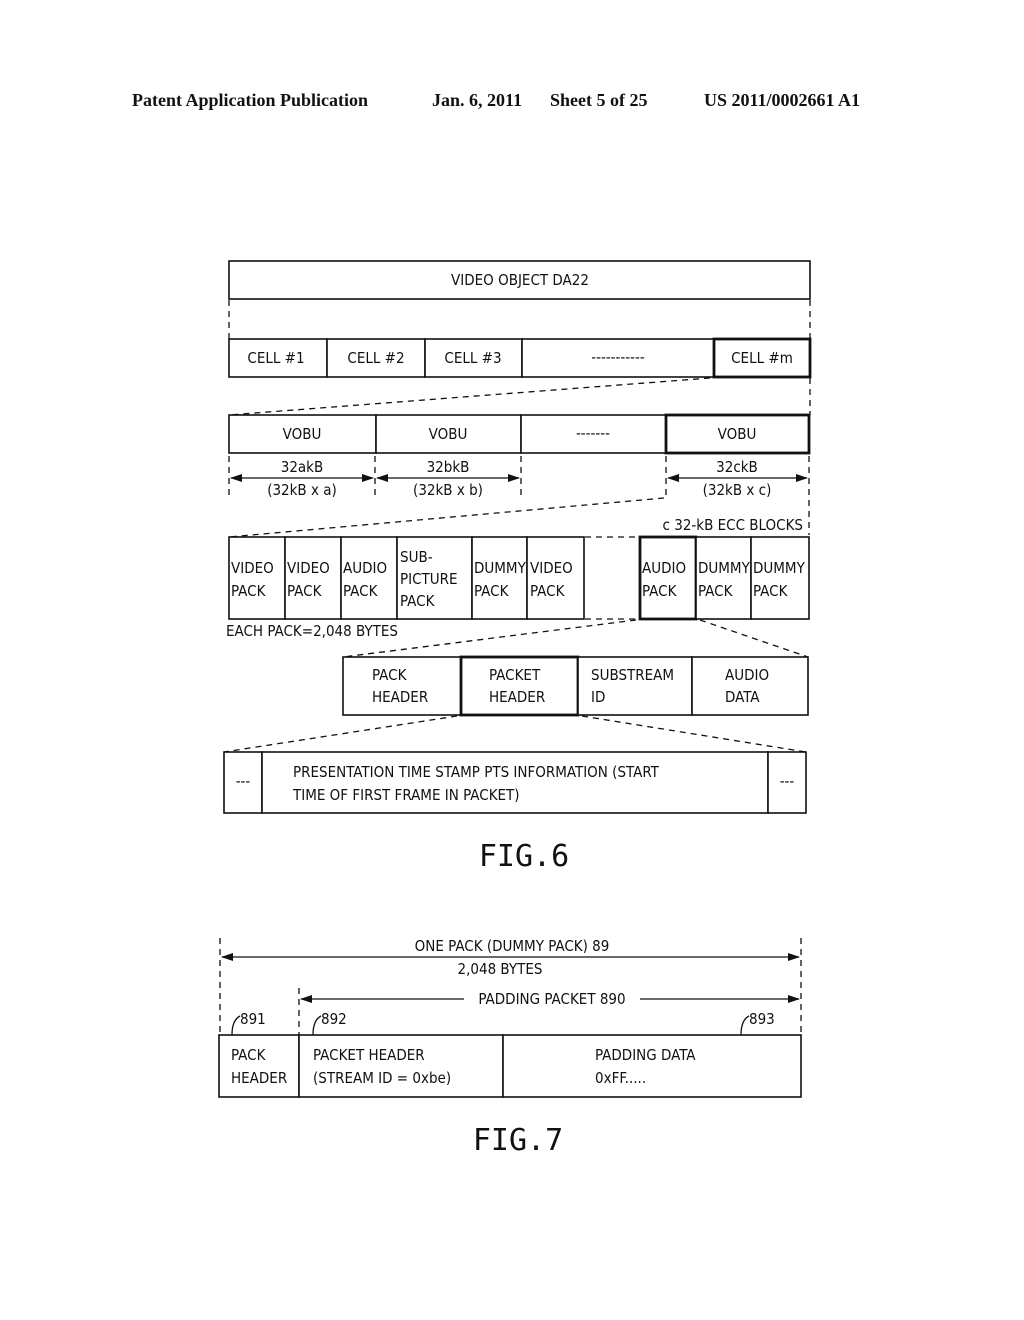 The height and width of the screenshot is (1320, 1024). I want to click on field-label: ID, so click(598, 697).